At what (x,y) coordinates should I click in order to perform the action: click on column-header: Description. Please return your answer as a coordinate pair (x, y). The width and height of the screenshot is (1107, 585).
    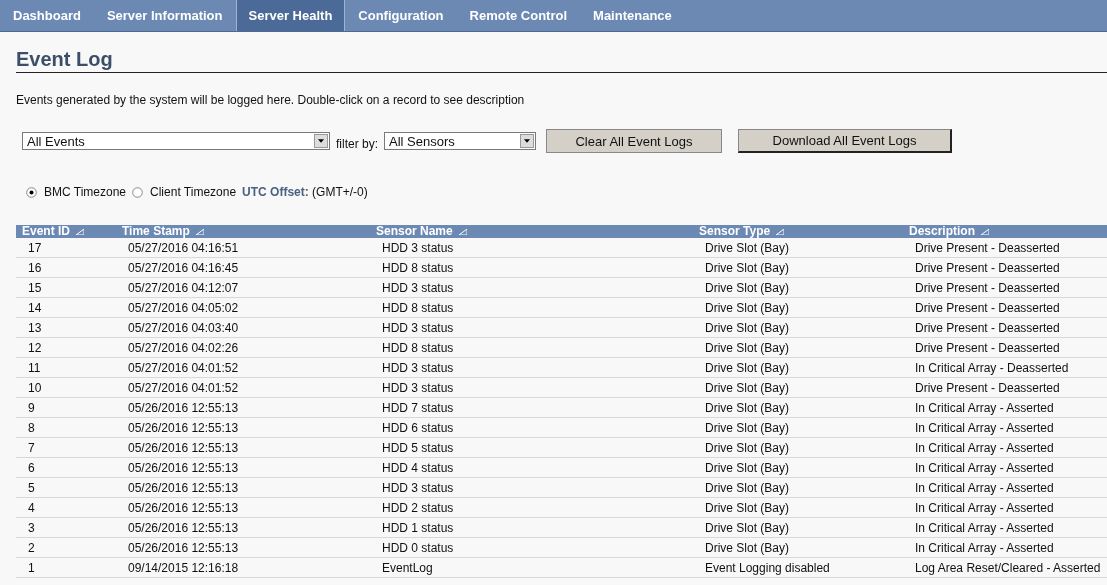
    Looking at the image, I should click on (942, 231).